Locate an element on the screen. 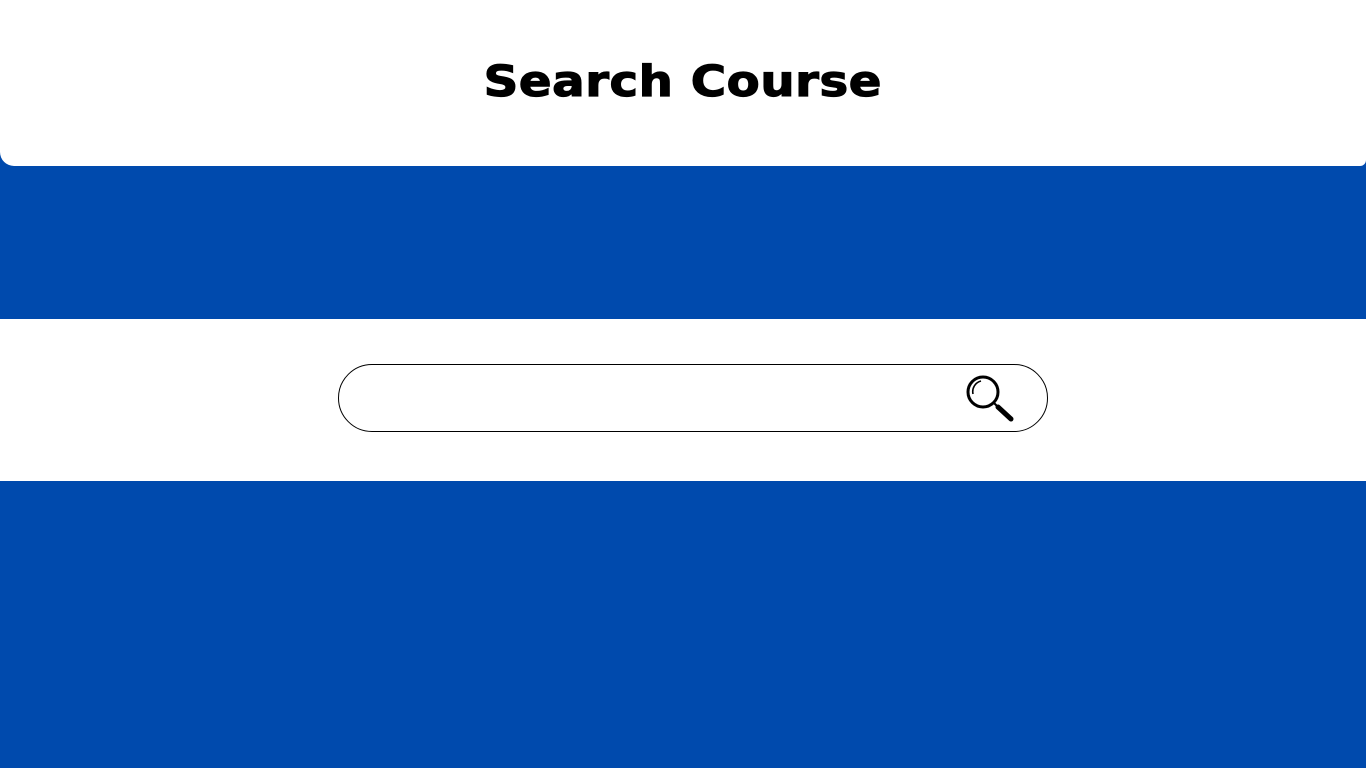  search-button is located at coordinates (990, 399).